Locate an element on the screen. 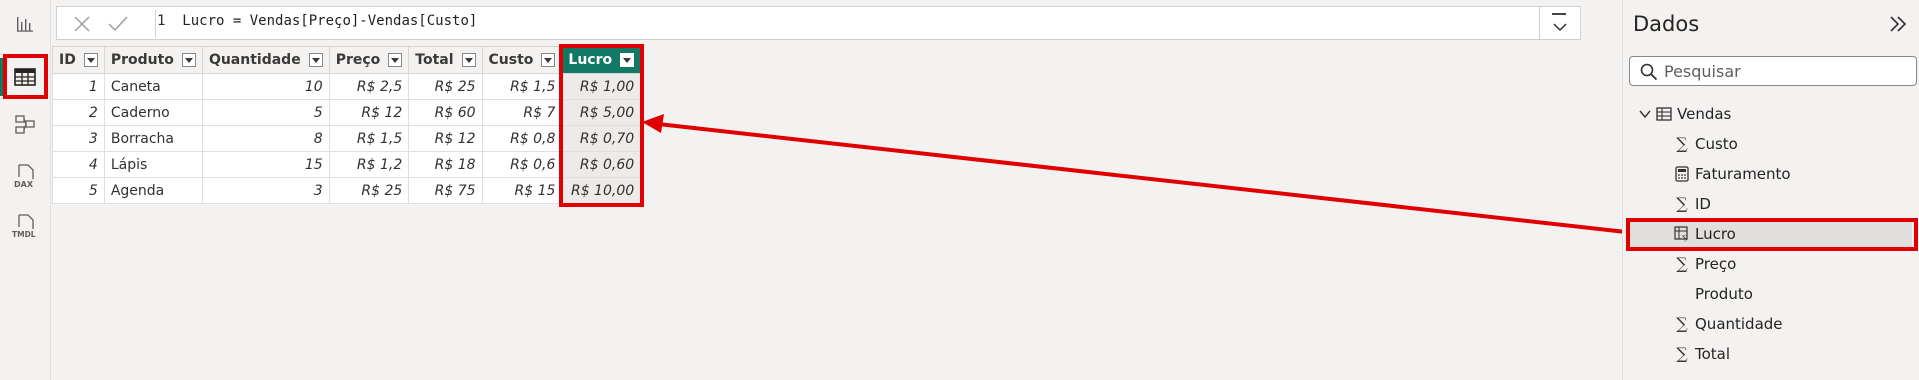 The image size is (1919, 380). field-label: Quantidade is located at coordinates (1739, 324).